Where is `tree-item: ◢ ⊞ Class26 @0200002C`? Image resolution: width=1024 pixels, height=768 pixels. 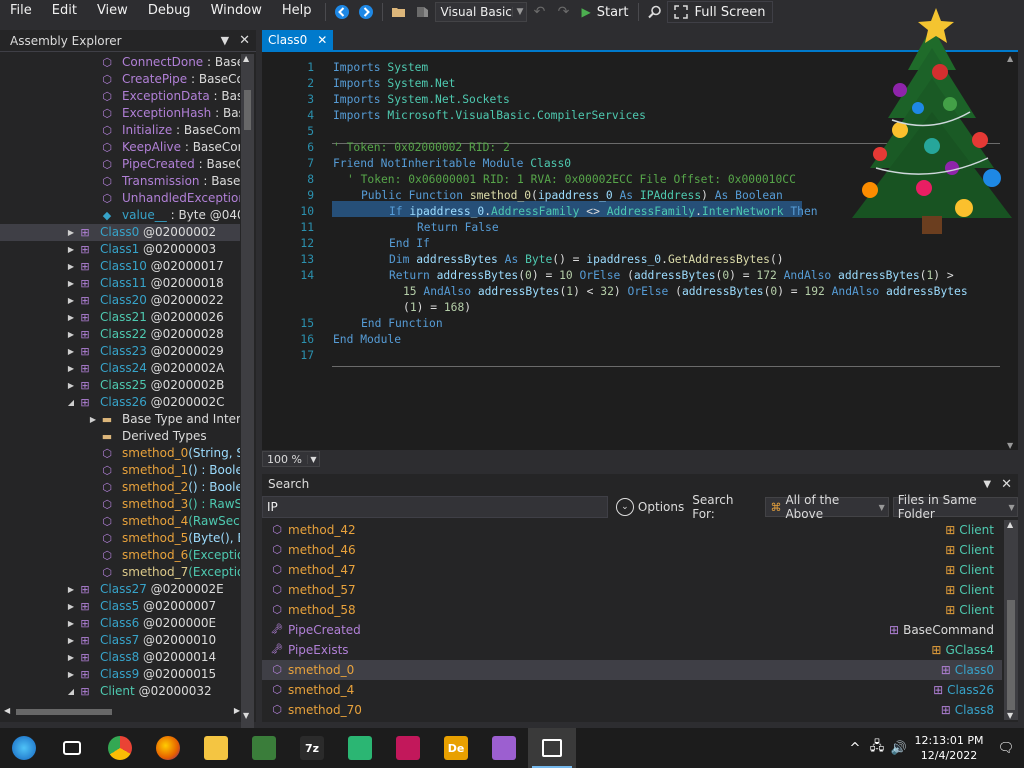 tree-item: ◢ ⊞ Class26 @0200002C is located at coordinates (120, 402).